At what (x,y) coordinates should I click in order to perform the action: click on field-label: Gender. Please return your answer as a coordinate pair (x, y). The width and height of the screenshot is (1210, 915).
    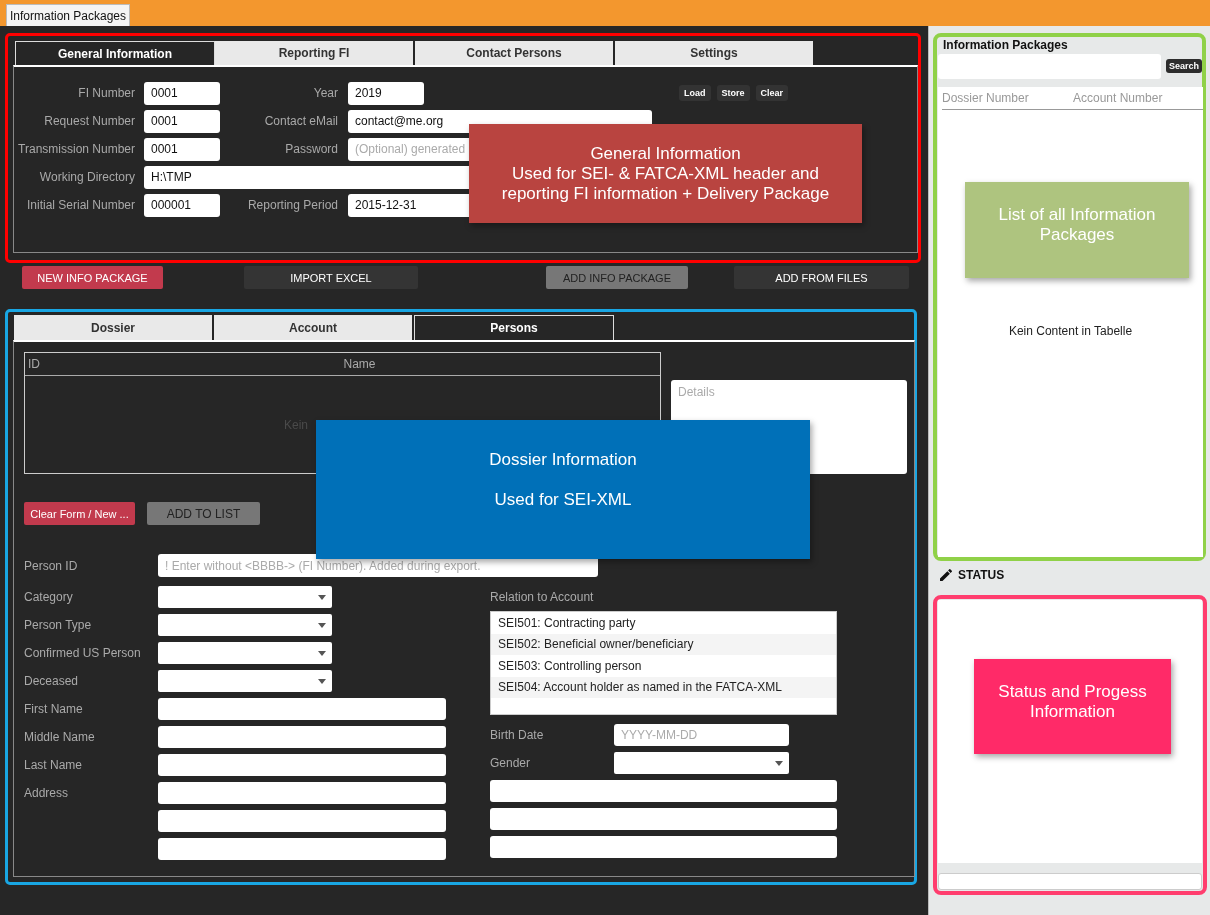
    Looking at the image, I should click on (511, 763).